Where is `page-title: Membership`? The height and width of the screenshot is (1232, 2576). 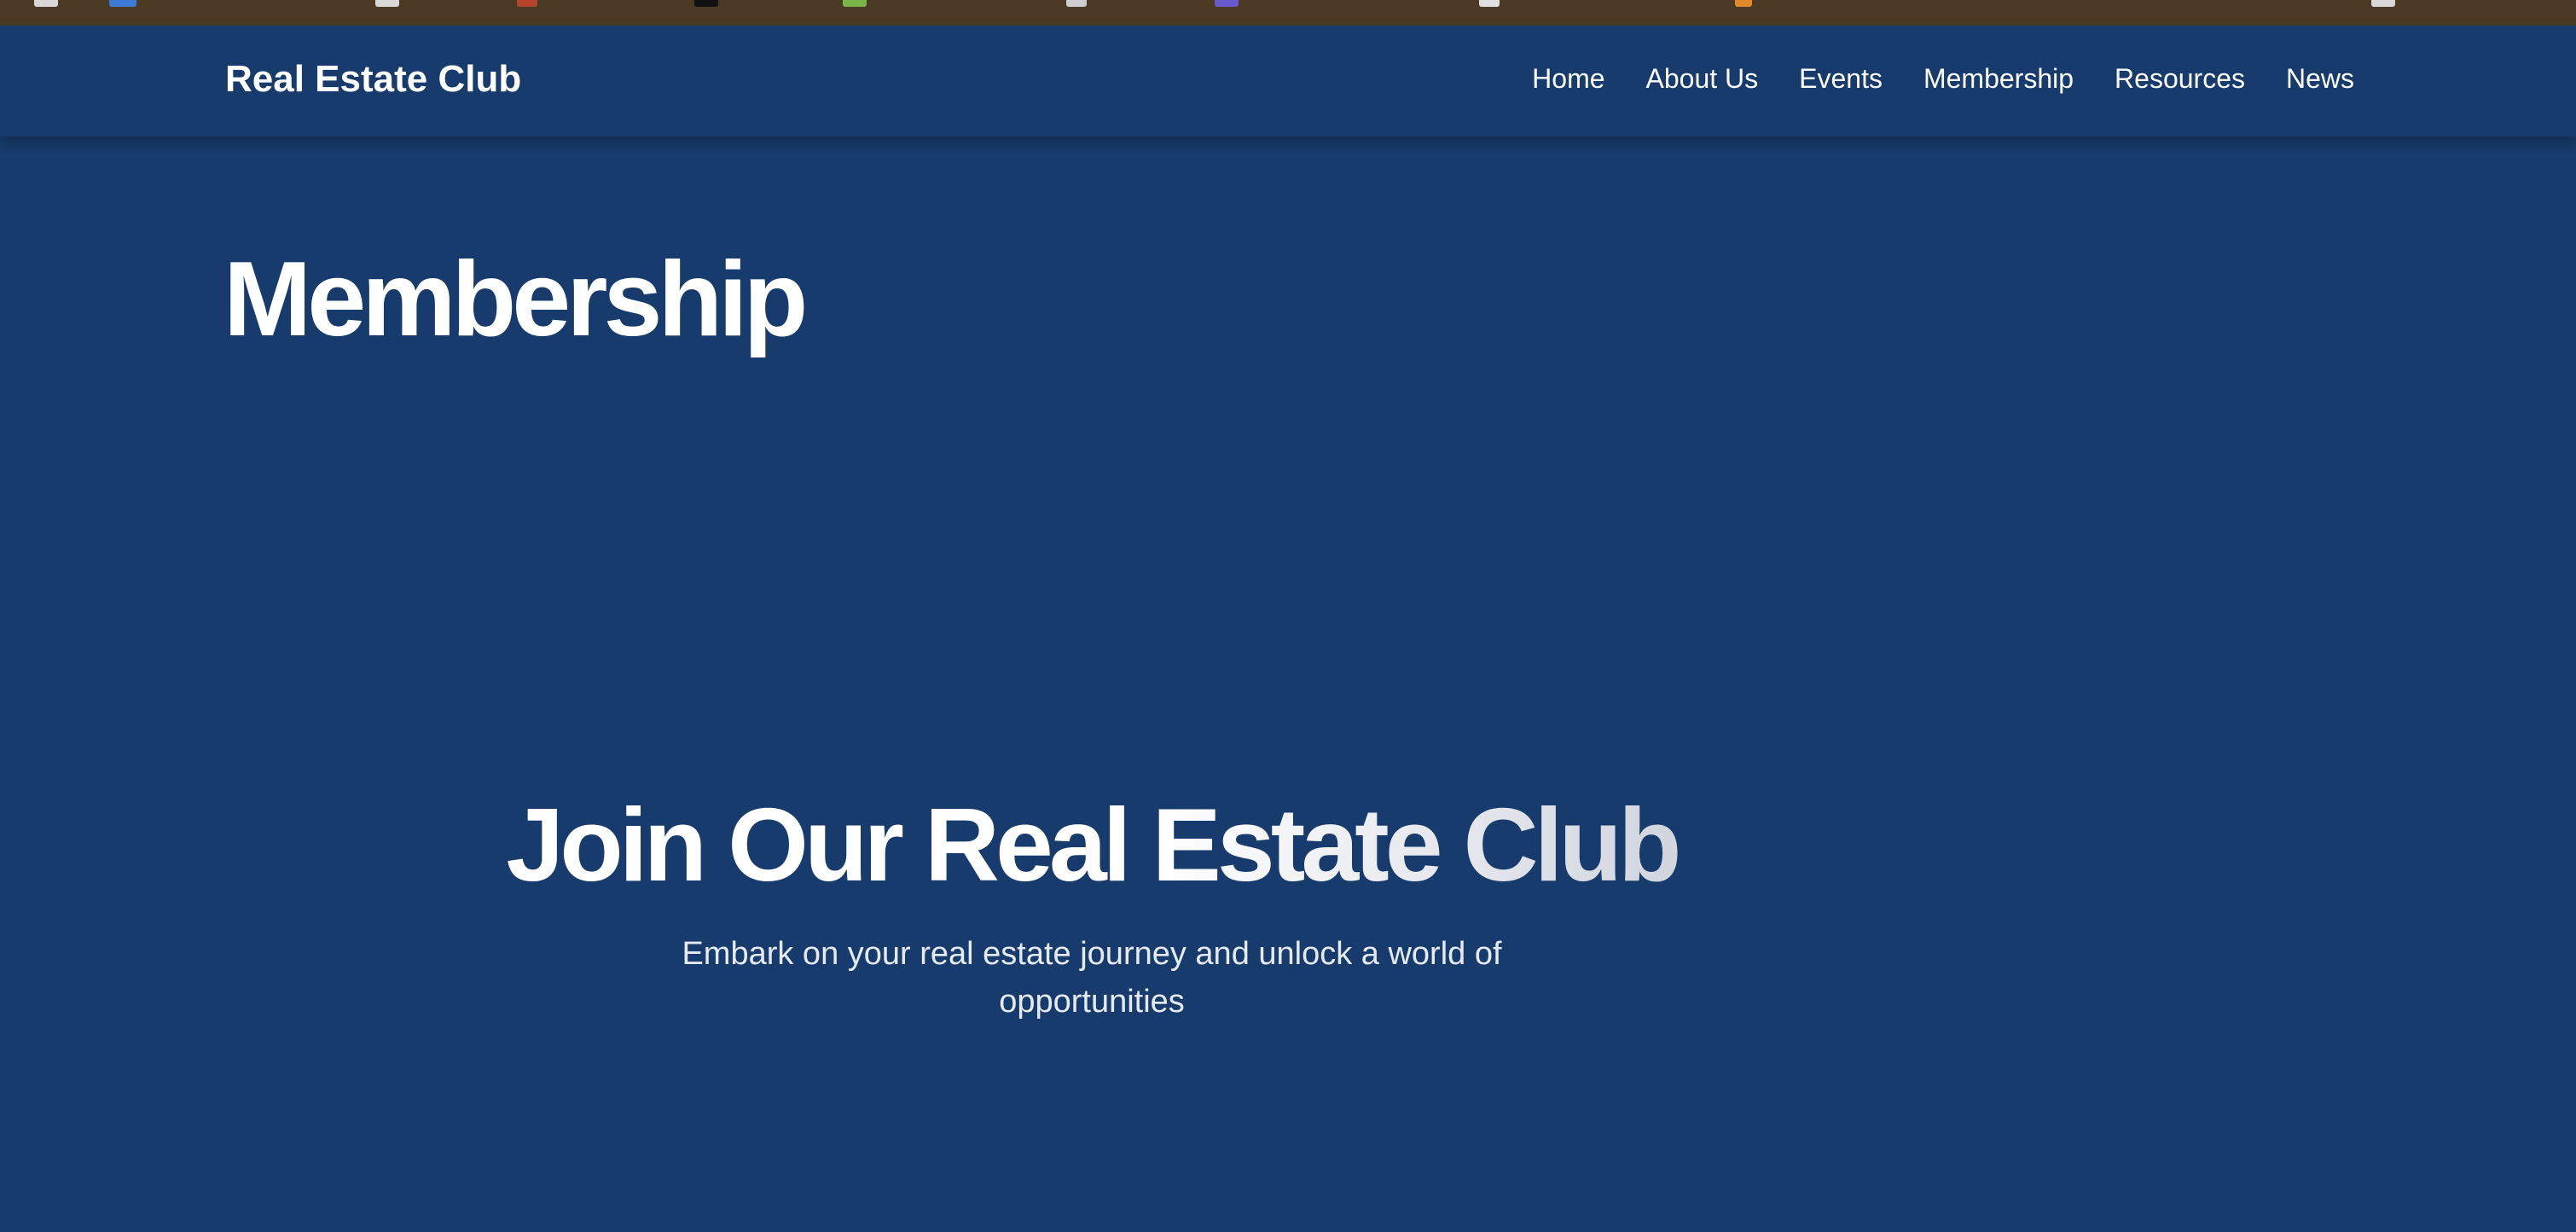 page-title: Membership is located at coordinates (515, 299).